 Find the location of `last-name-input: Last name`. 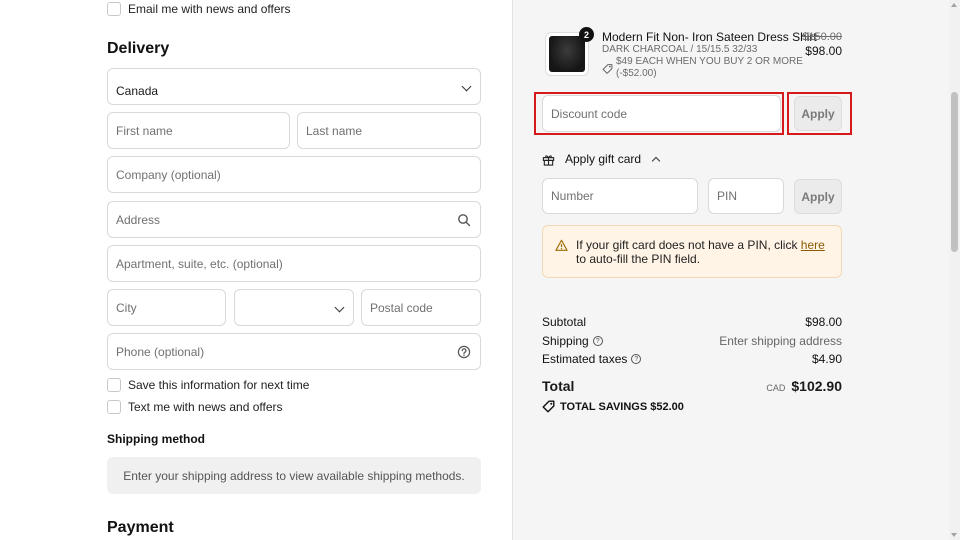

last-name-input: Last name is located at coordinates (389, 130).